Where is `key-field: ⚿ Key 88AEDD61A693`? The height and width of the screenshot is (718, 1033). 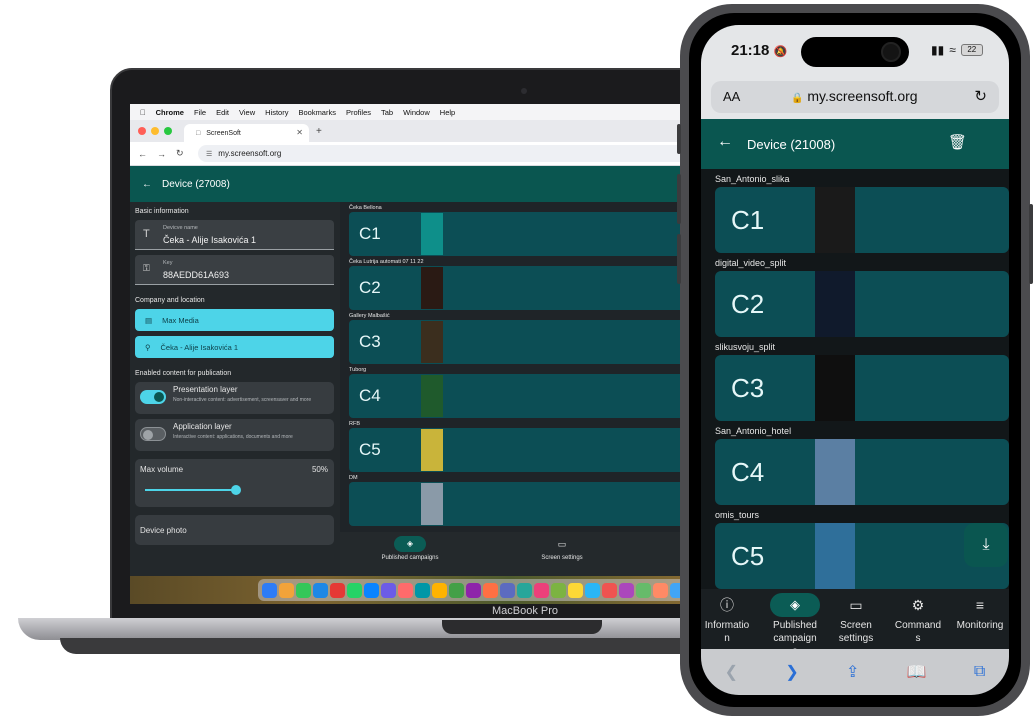 key-field: ⚿ Key 88AEDD61A693 is located at coordinates (234, 270).